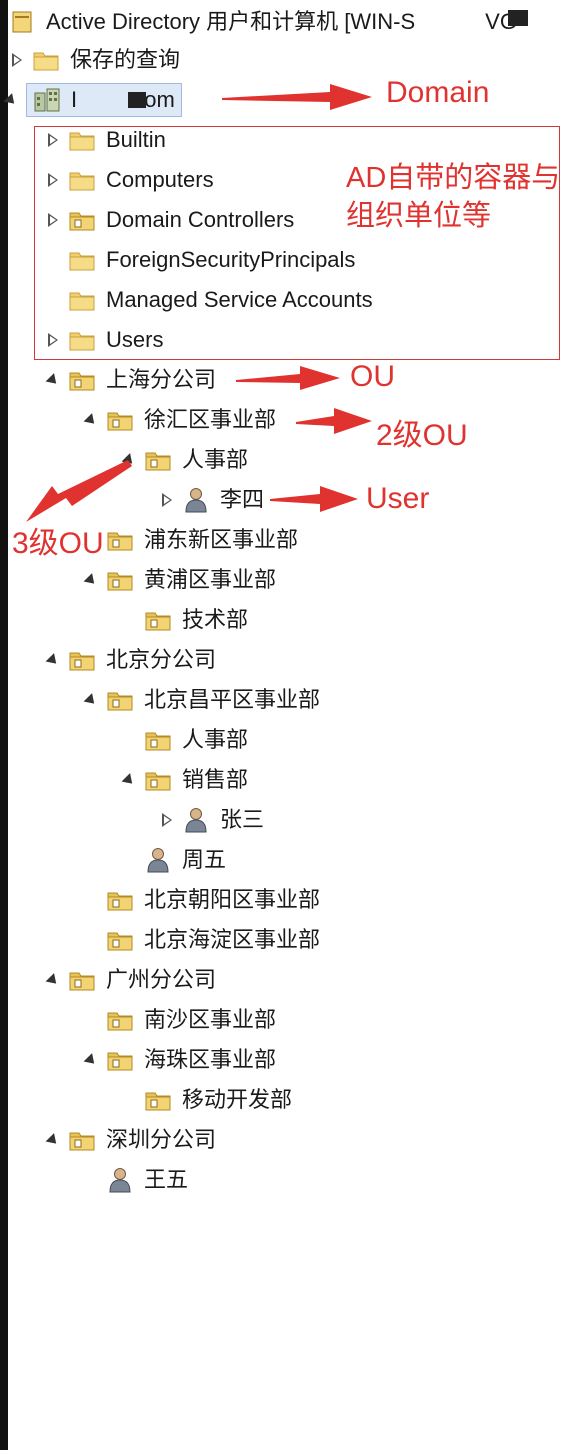  I want to click on annotation-ou: OU, so click(372, 376).